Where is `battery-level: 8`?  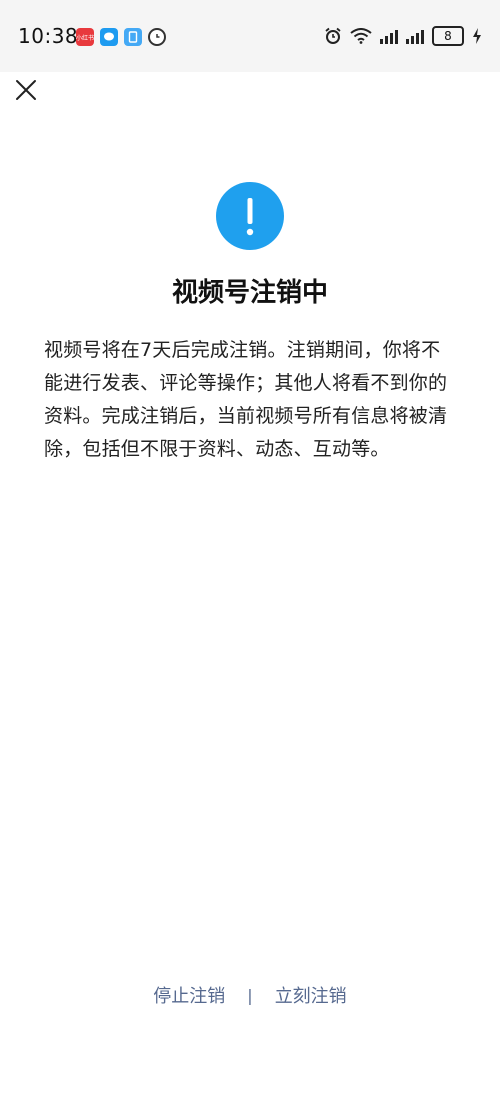 battery-level: 8 is located at coordinates (448, 36).